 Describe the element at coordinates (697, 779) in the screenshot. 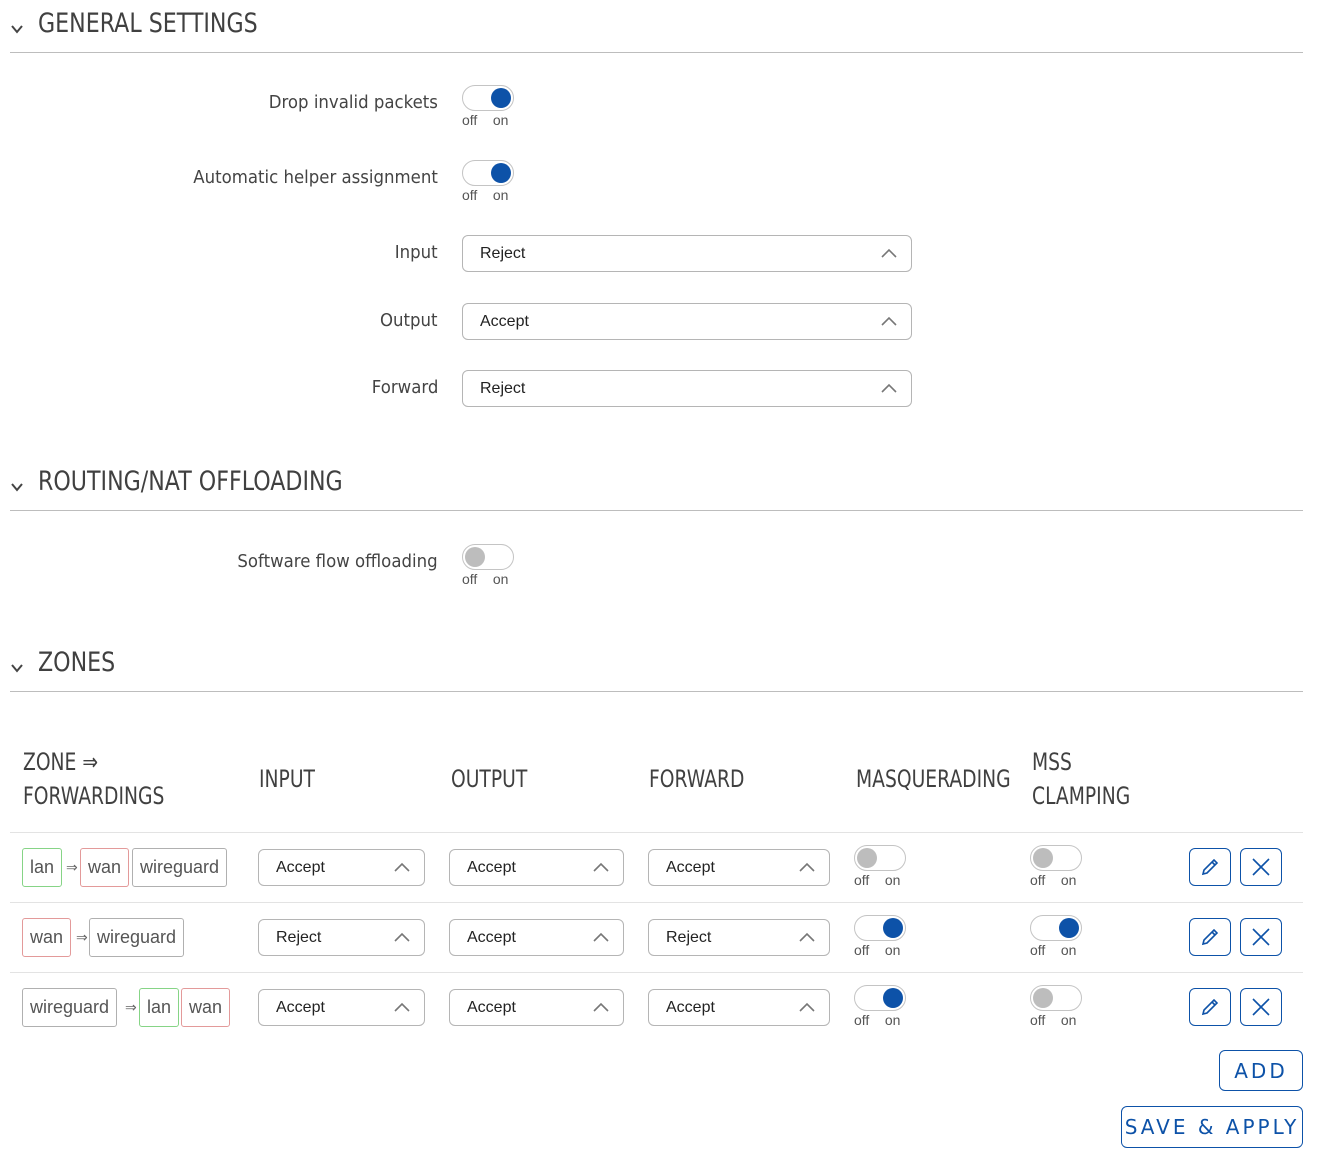

I see `col-header-forward: FORWARD` at that location.